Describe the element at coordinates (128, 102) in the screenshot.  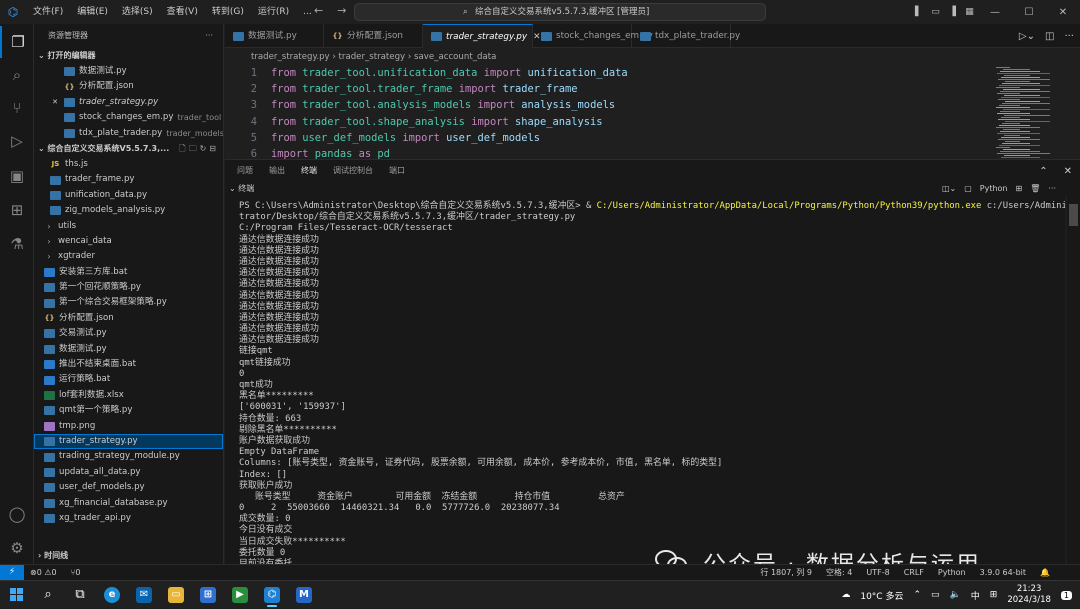
I see `open-editor-item: ✕ trader_strategy.py` at that location.